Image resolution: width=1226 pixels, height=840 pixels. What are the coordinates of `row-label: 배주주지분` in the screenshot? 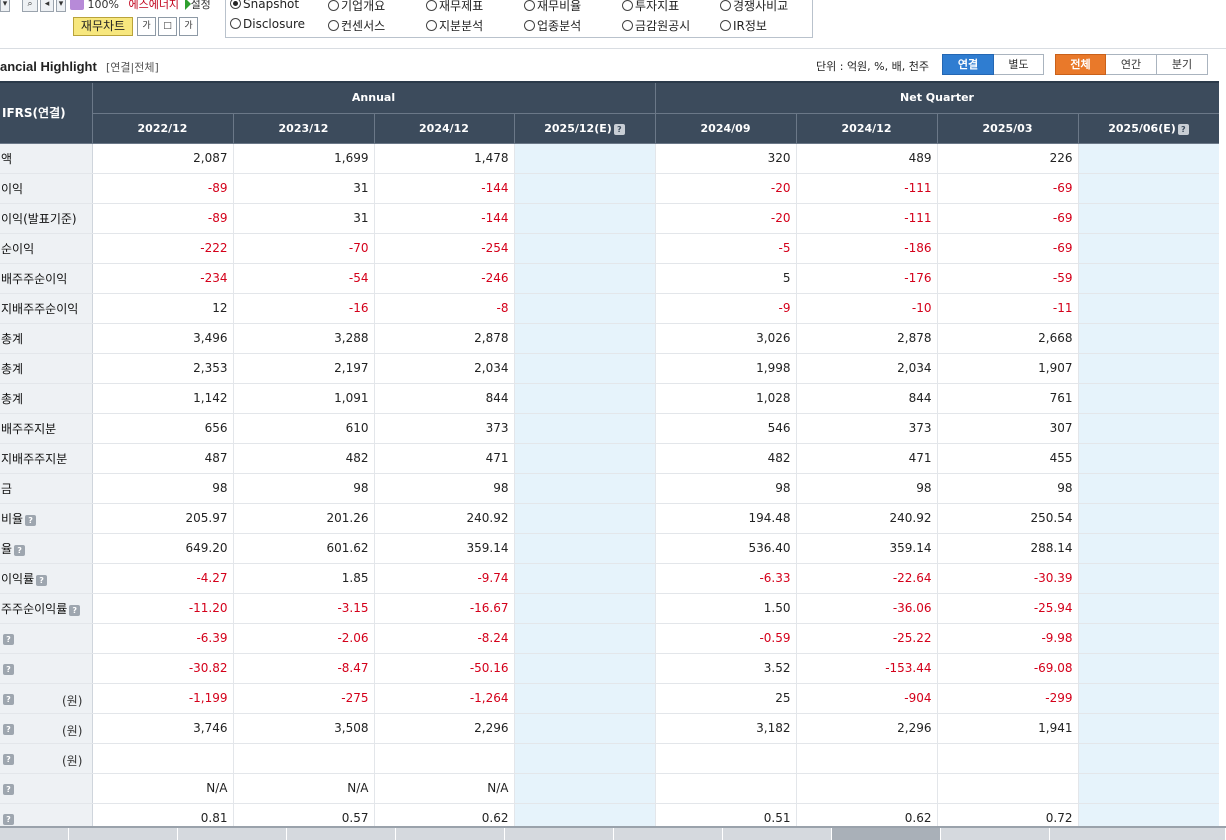 It's located at (46, 428).